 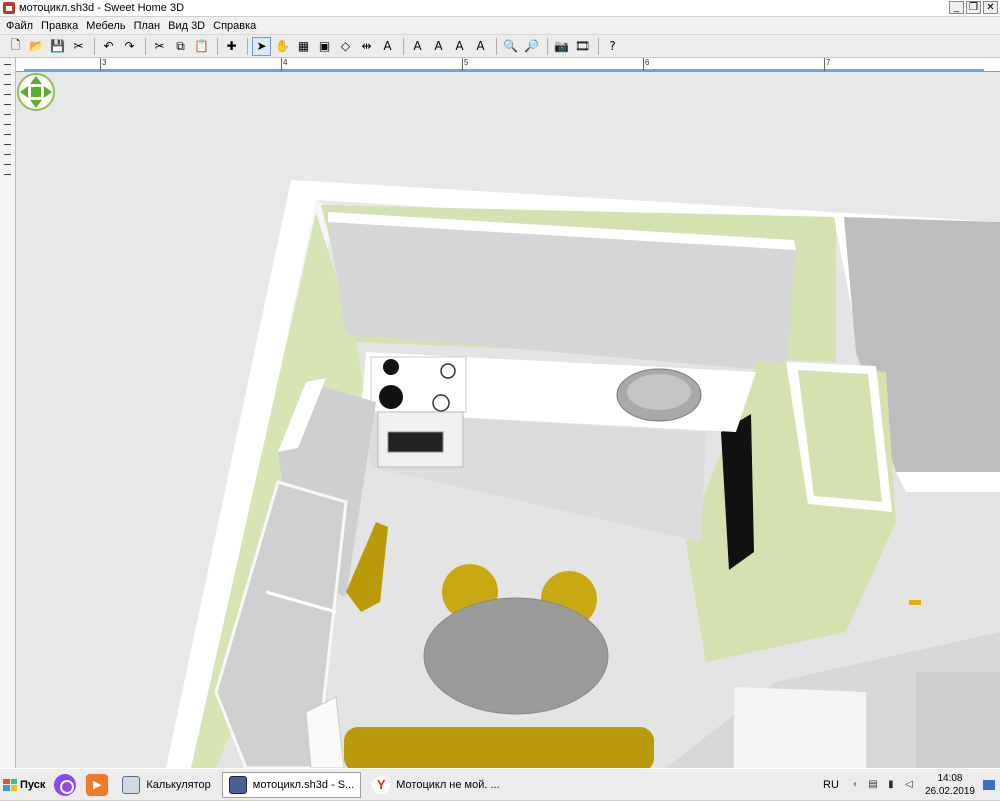 What do you see at coordinates (147, 26) in the screenshot?
I see `menu-plan: План` at bounding box center [147, 26].